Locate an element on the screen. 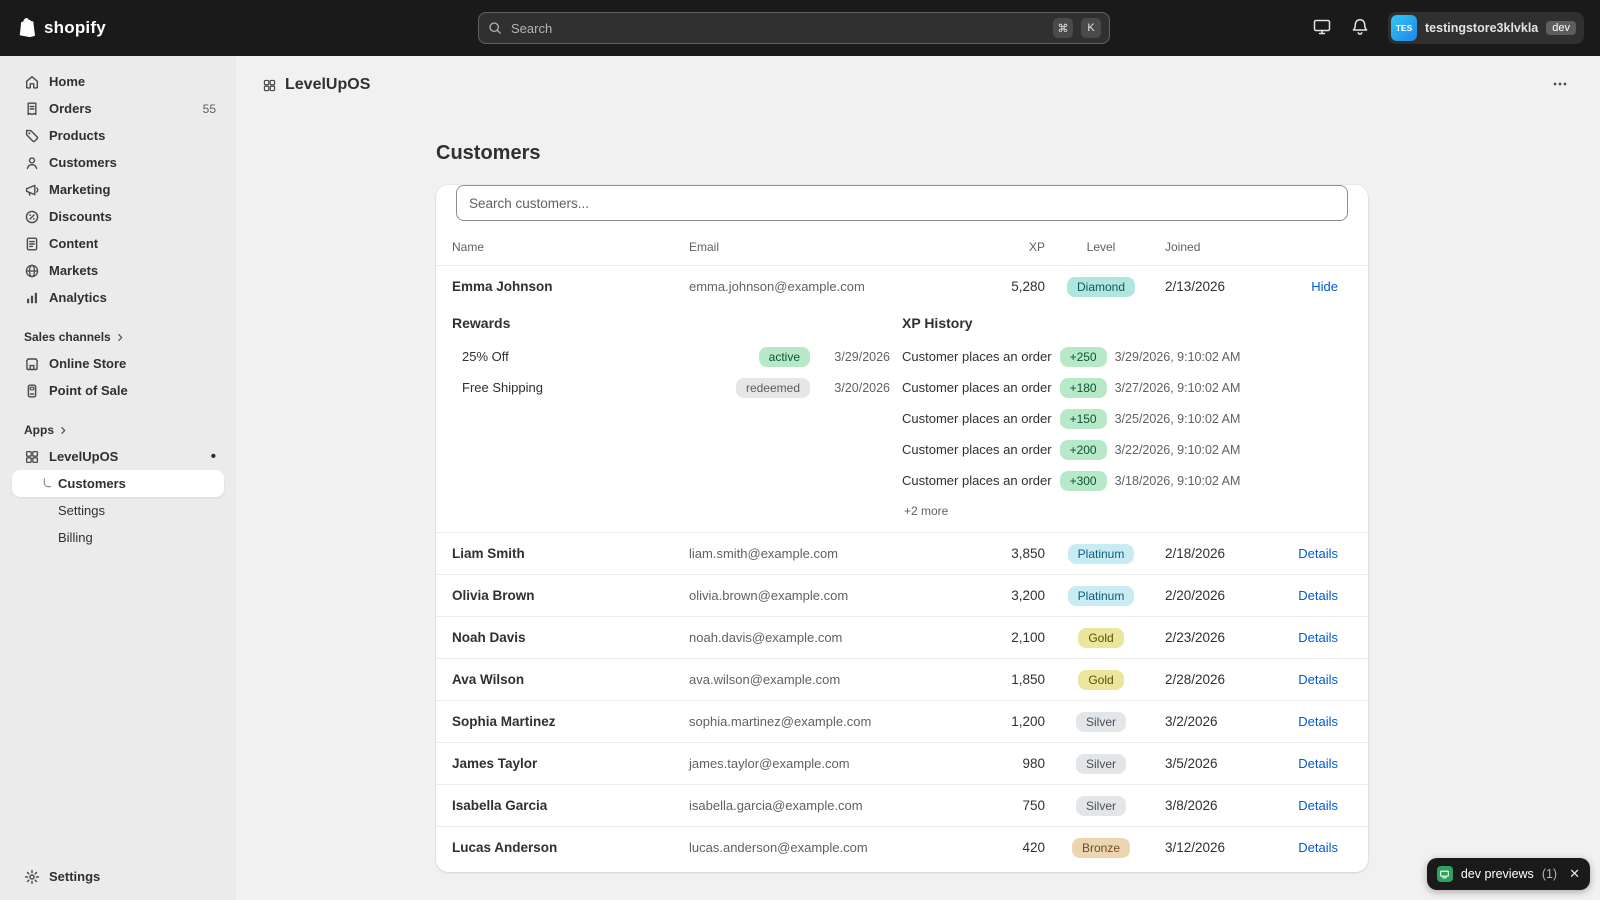  xp-date: 3/27/2026, 9:10:02 AM is located at coordinates (1177, 387).